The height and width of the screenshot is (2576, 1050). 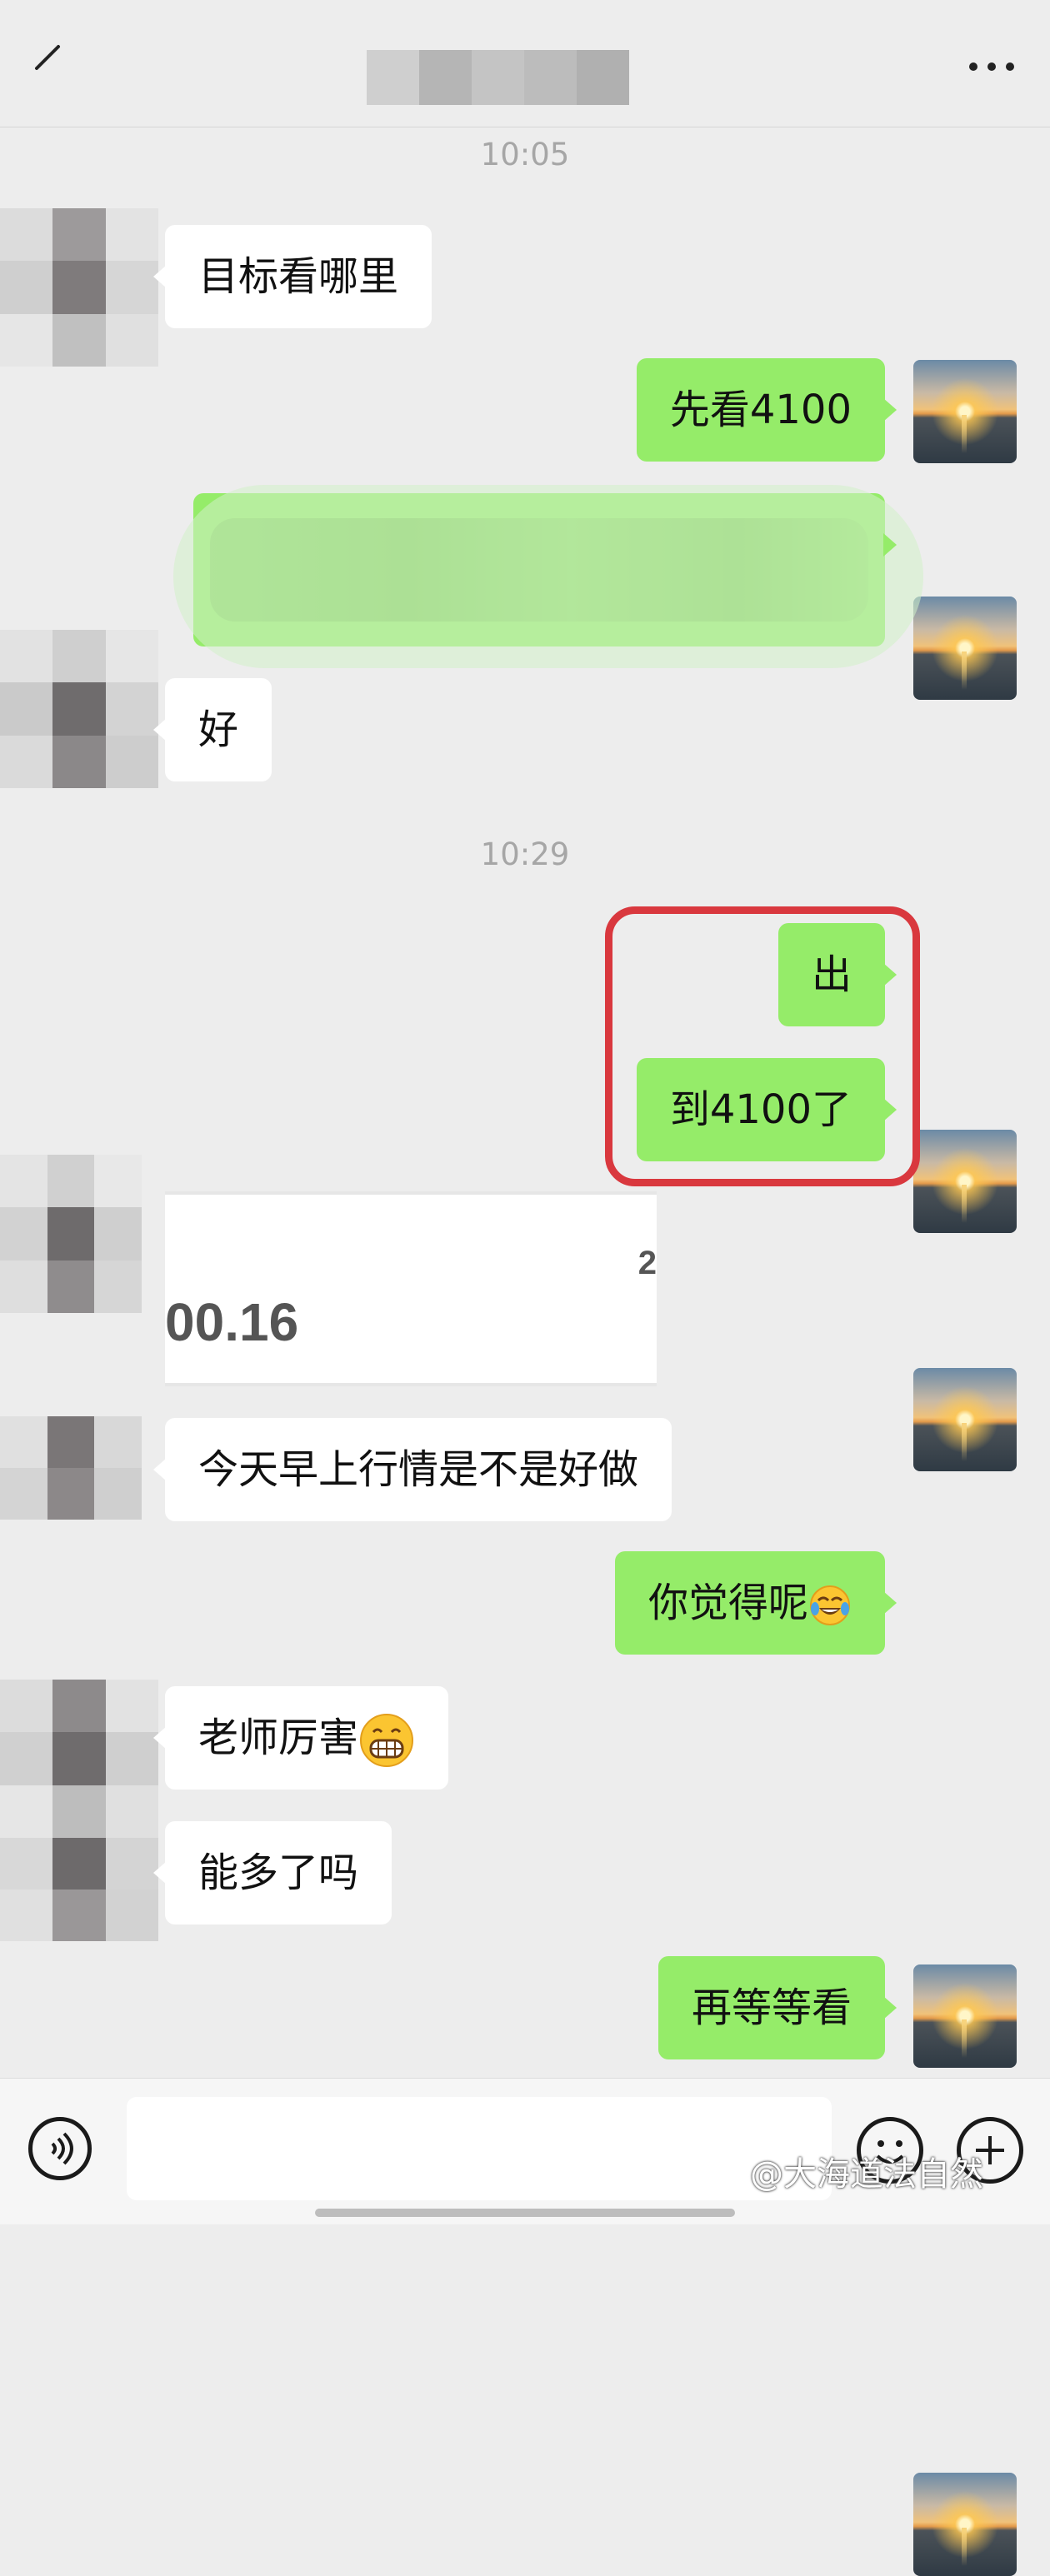 What do you see at coordinates (278, 1738) in the screenshot?
I see `message-text: 老师厉害` at bounding box center [278, 1738].